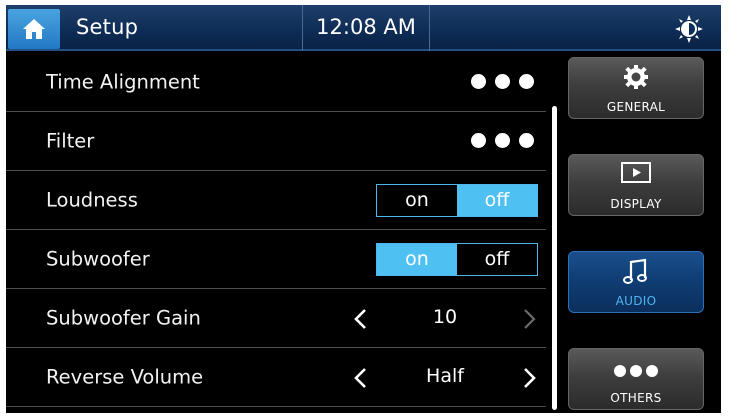 The image size is (729, 417). Describe the element at coordinates (497, 200) in the screenshot. I see `loudness-off-button: off` at that location.